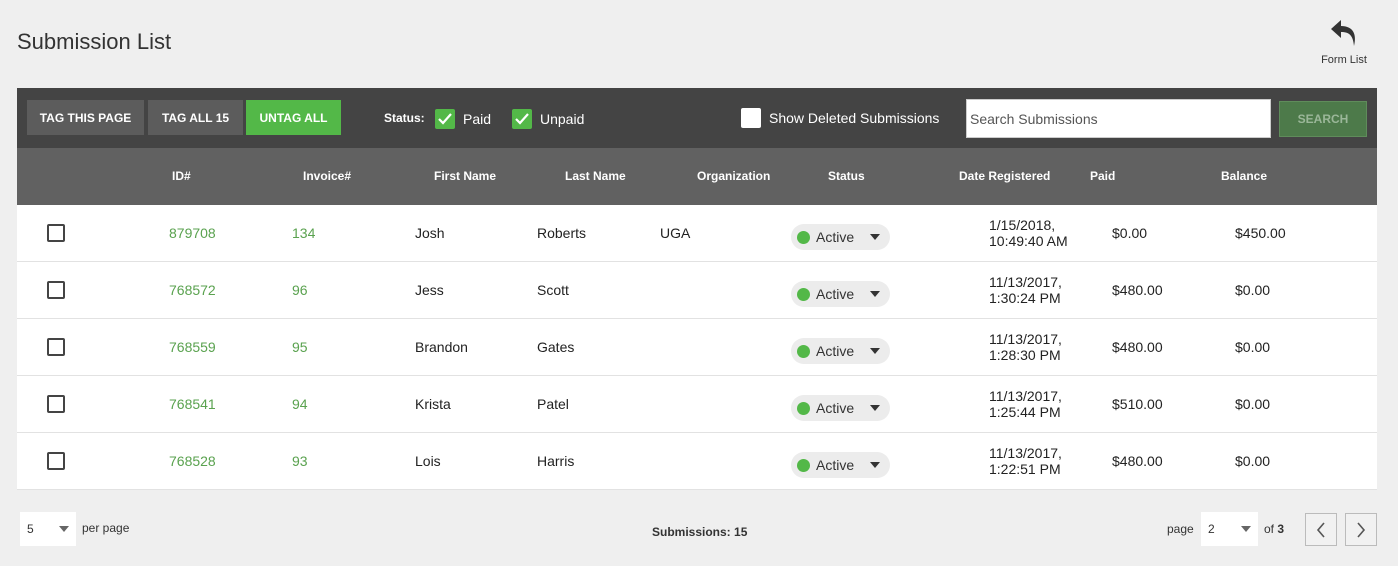 The height and width of the screenshot is (566, 1398). Describe the element at coordinates (195, 117) in the screenshot. I see `tag-all-button: TAG ALL 15` at that location.